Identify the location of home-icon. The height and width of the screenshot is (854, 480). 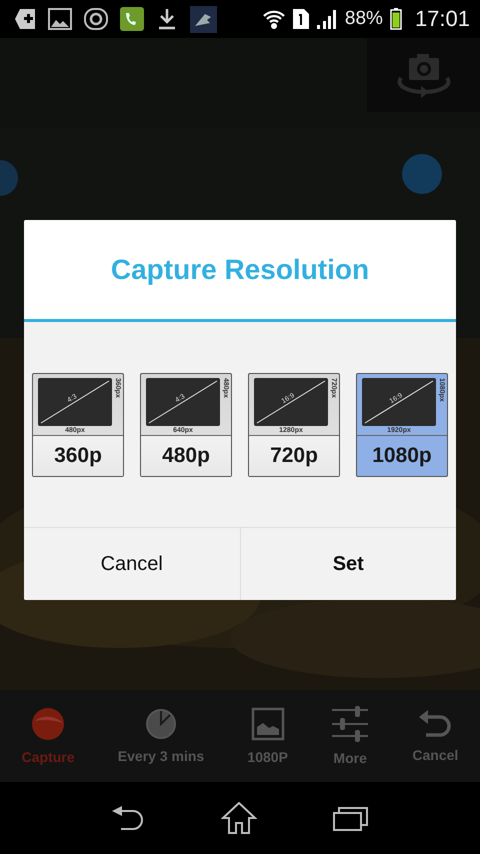
(239, 818).